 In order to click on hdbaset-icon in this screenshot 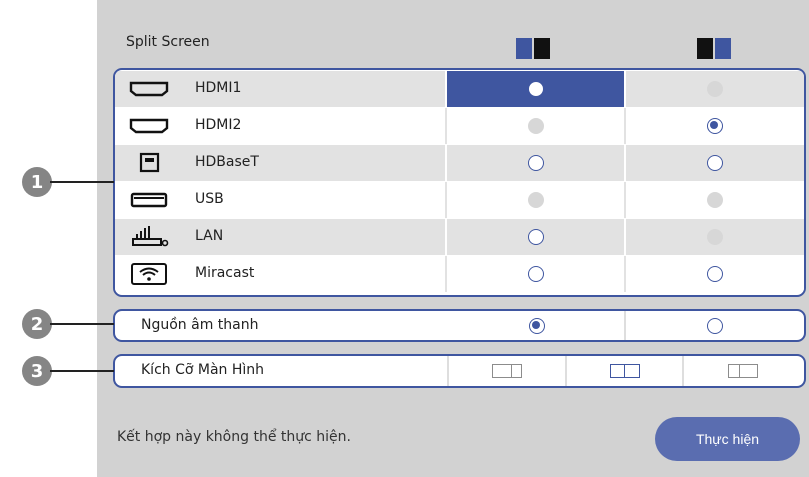, I will do `click(149, 163)`.